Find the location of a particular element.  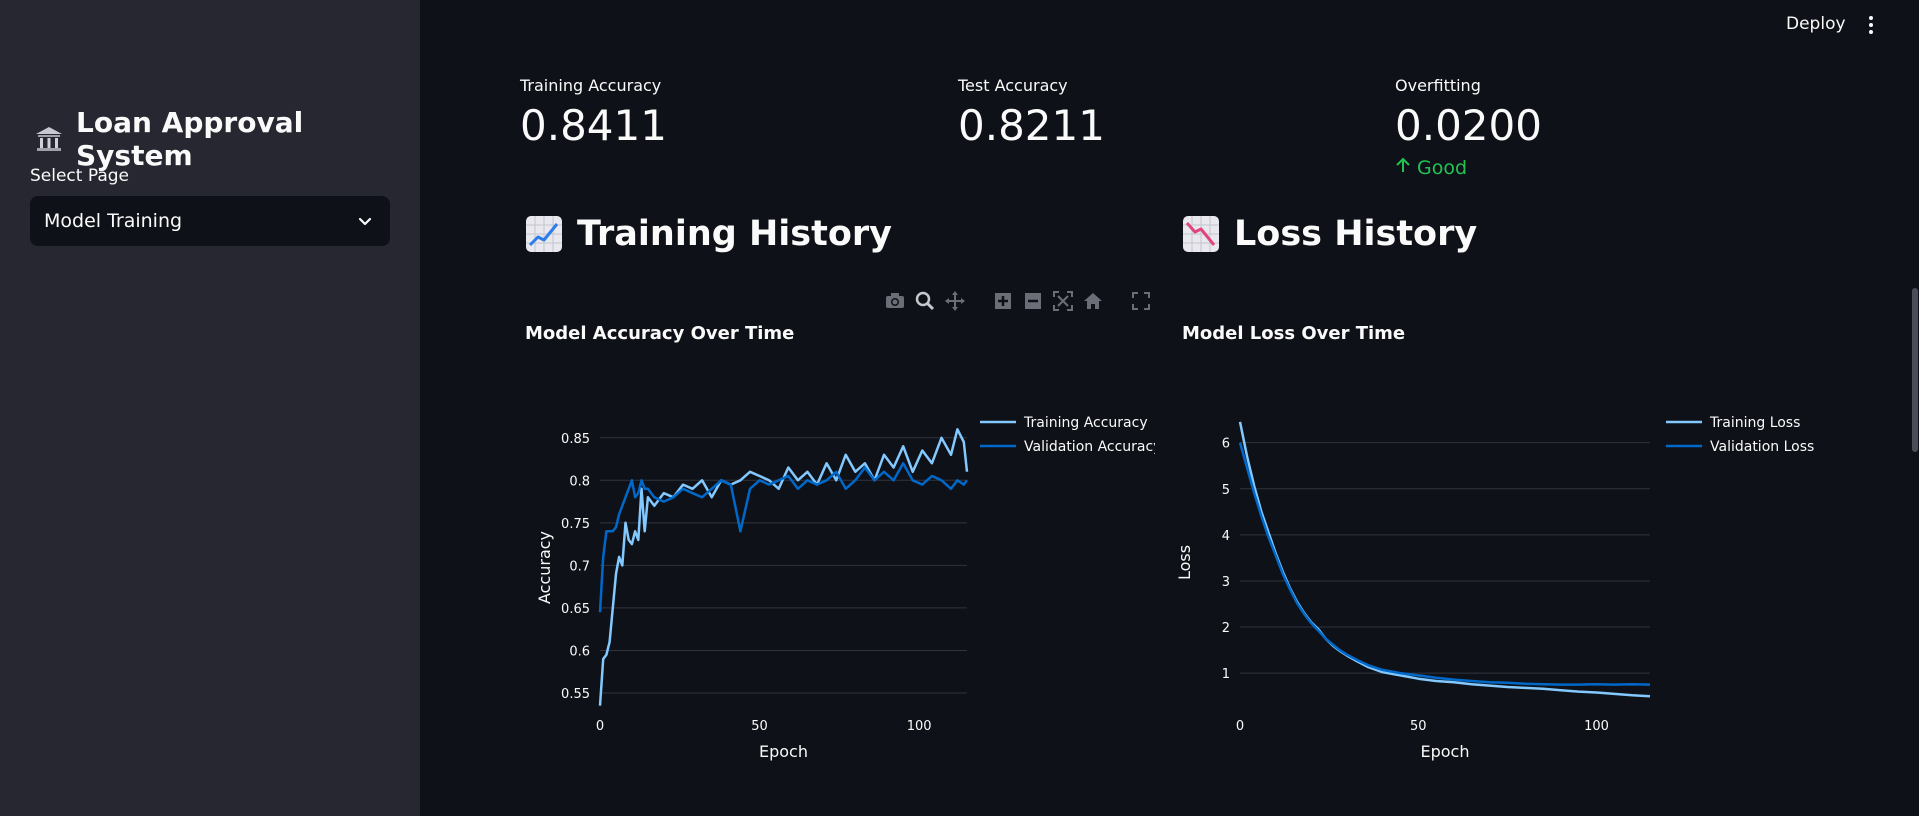

metric-label: Overfitting is located at coordinates (1438, 85).